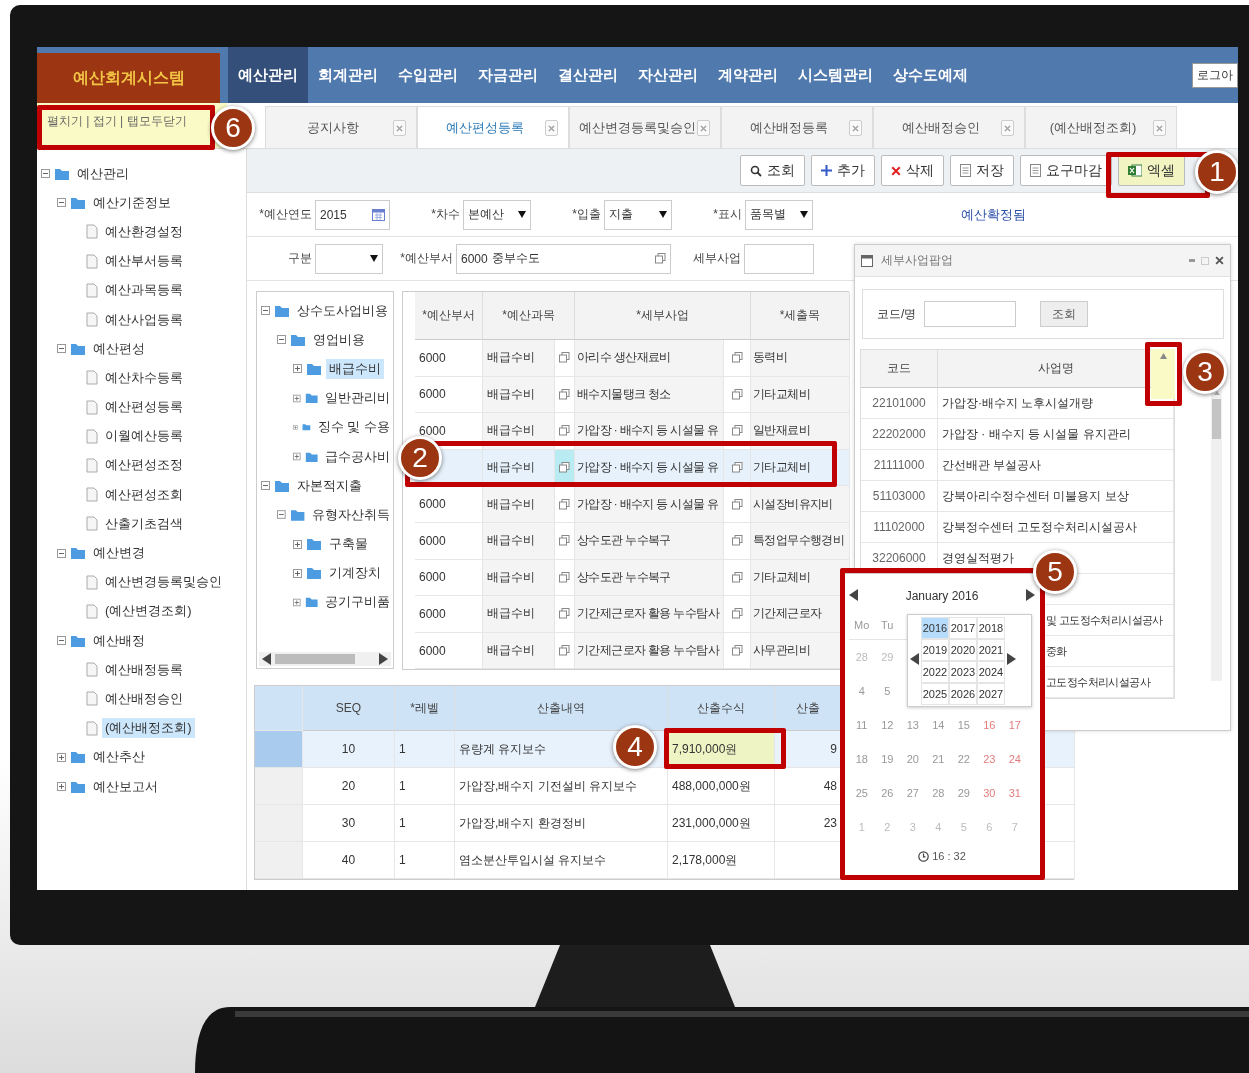  I want to click on tree-item: 상수도사업비용, so click(342, 310).